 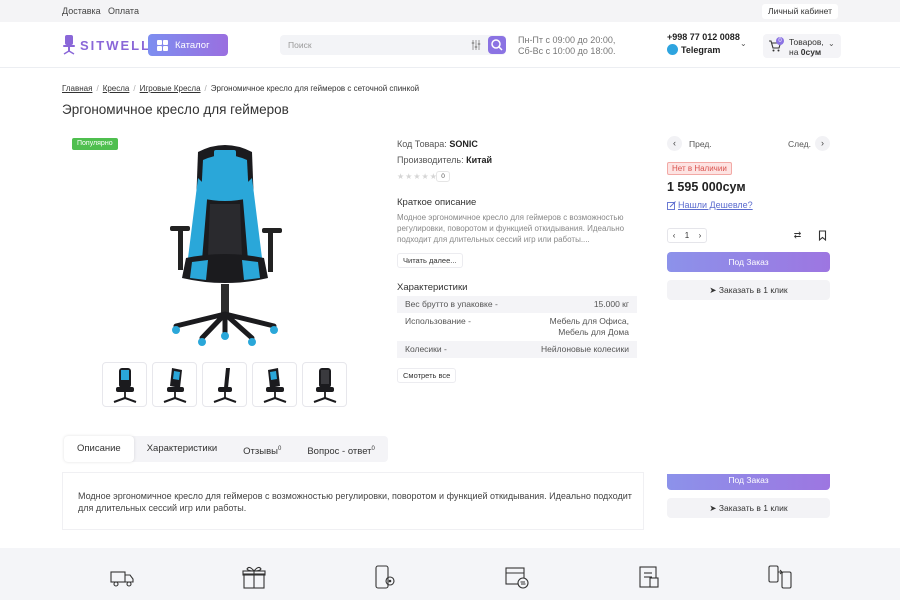 I want to click on quantity-value: 1, so click(x=687, y=235).